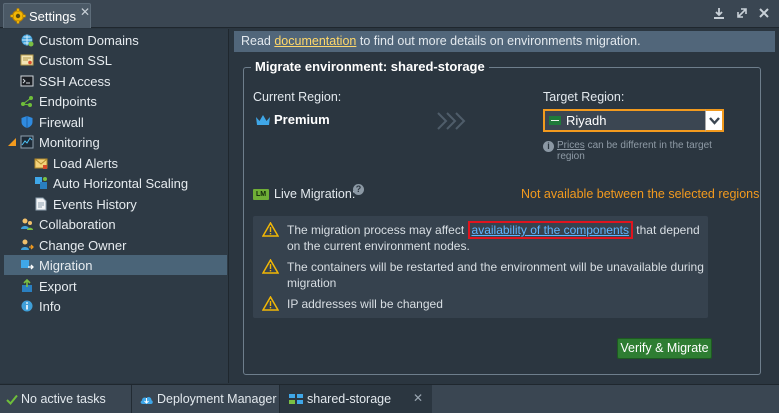 The image size is (779, 413). Describe the element at coordinates (296, 399) in the screenshot. I see `environment-icon` at that location.